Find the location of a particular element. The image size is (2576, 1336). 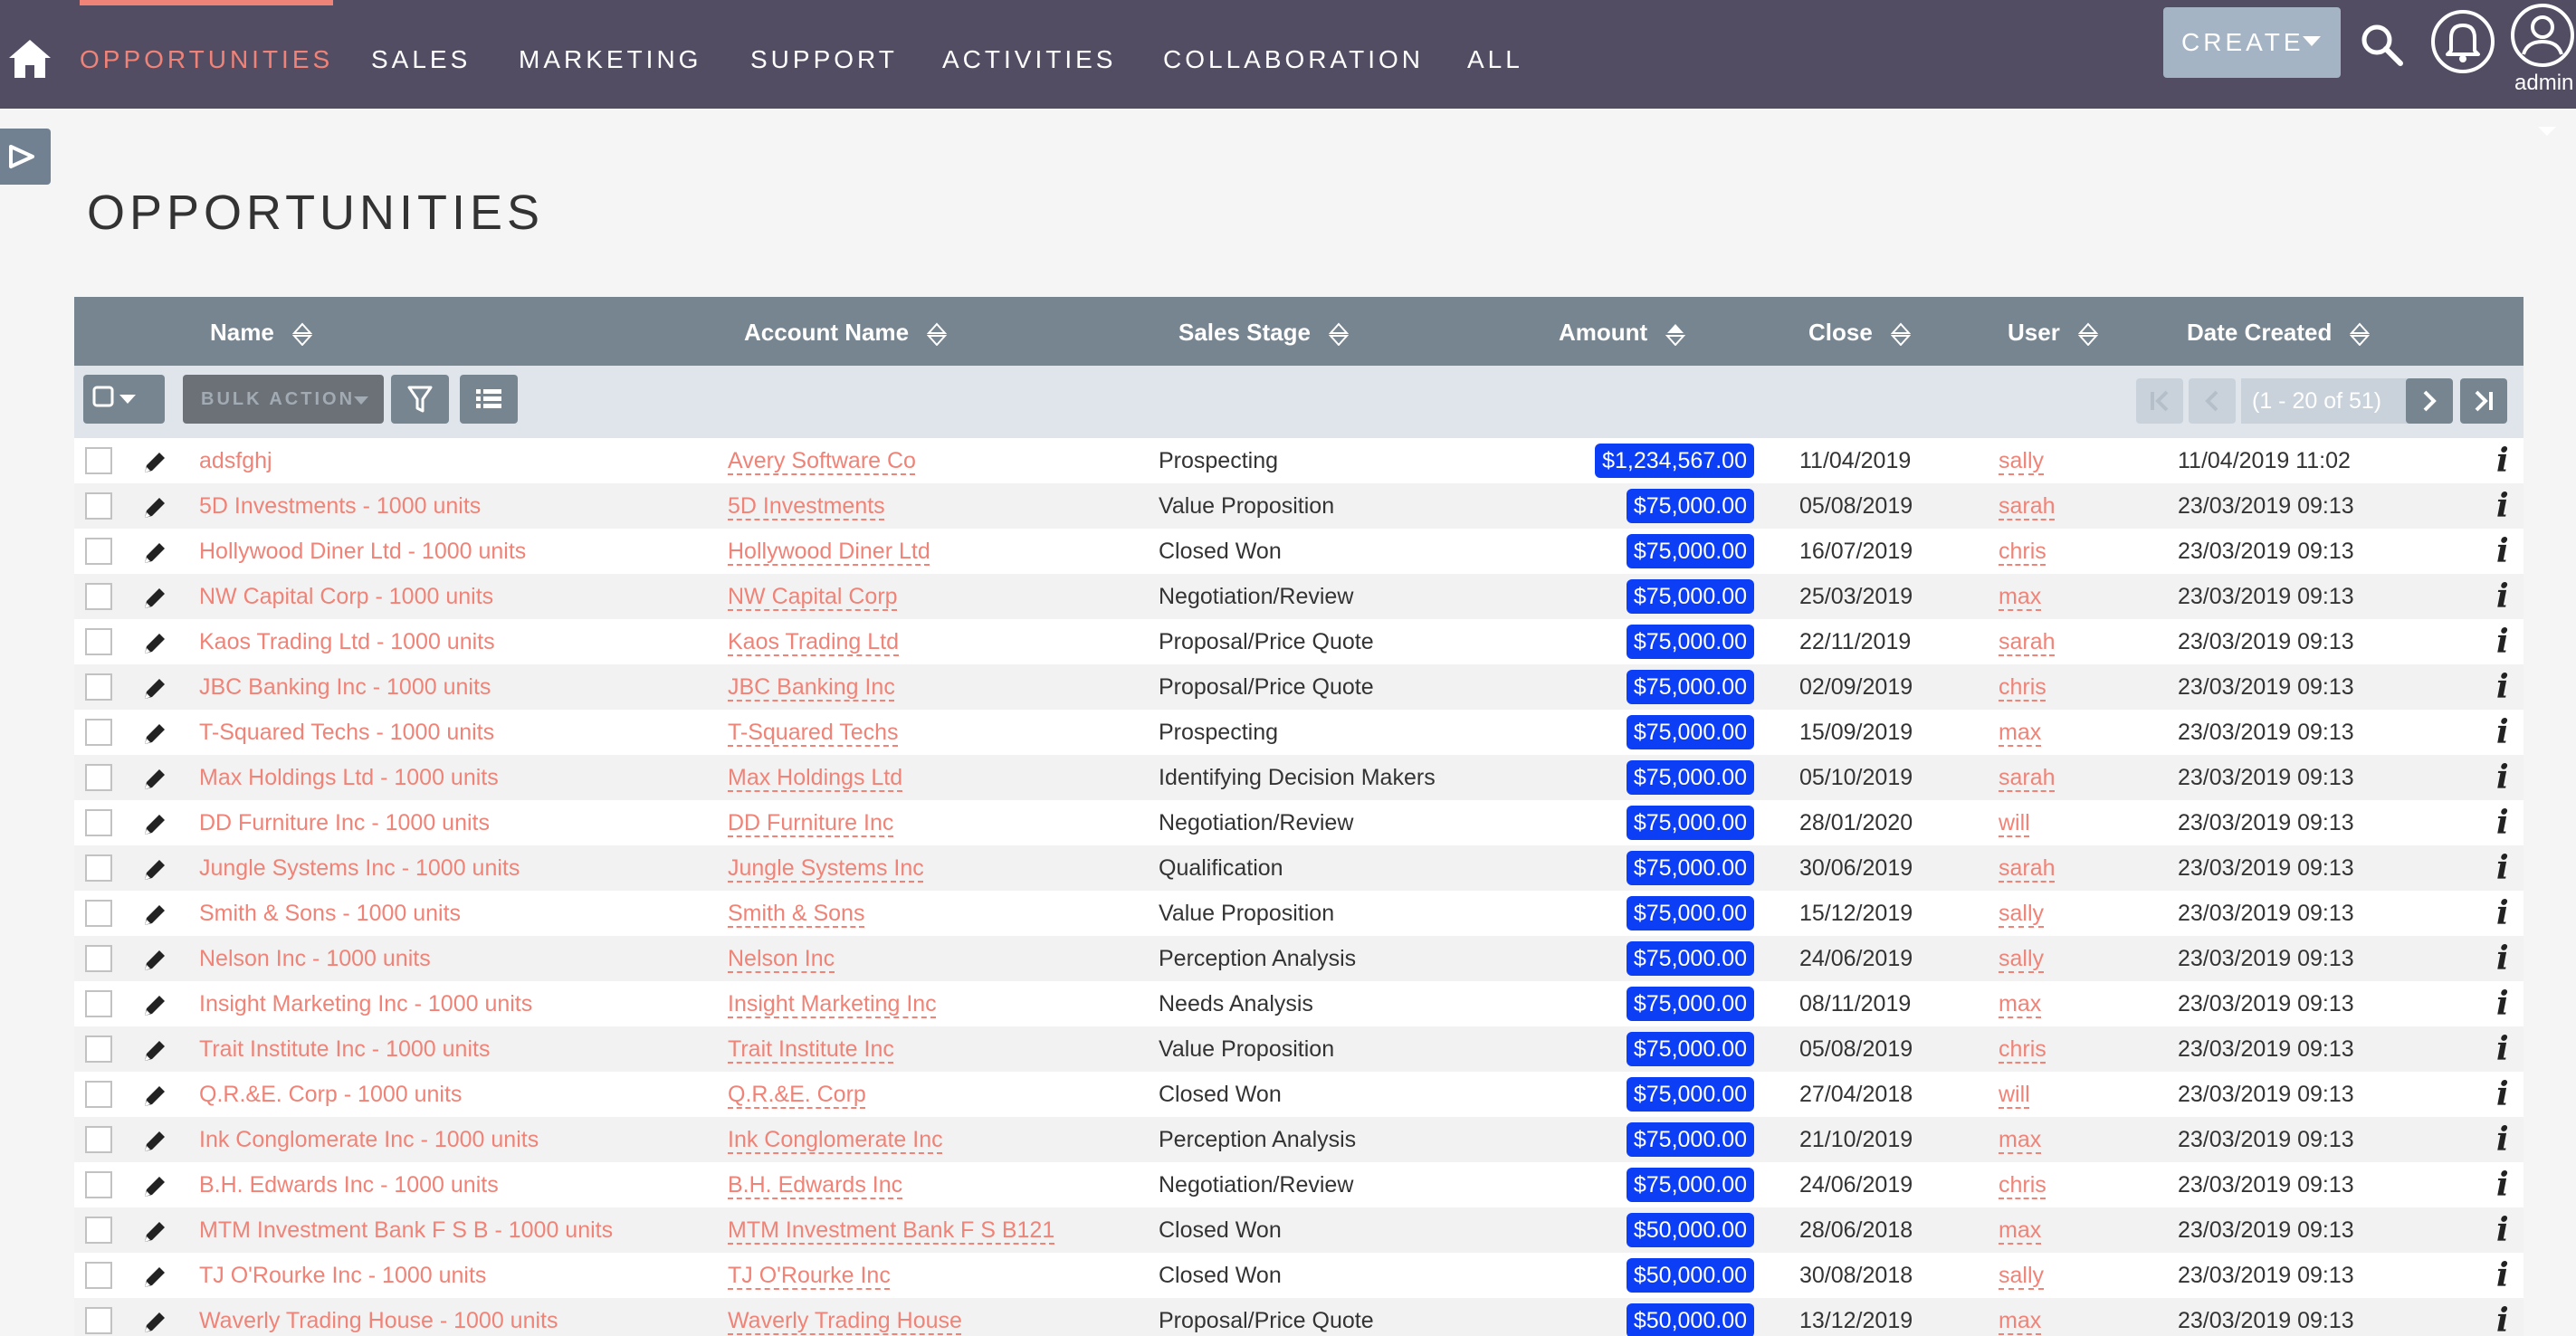

column-header-date-created: Date Created is located at coordinates (2279, 332).